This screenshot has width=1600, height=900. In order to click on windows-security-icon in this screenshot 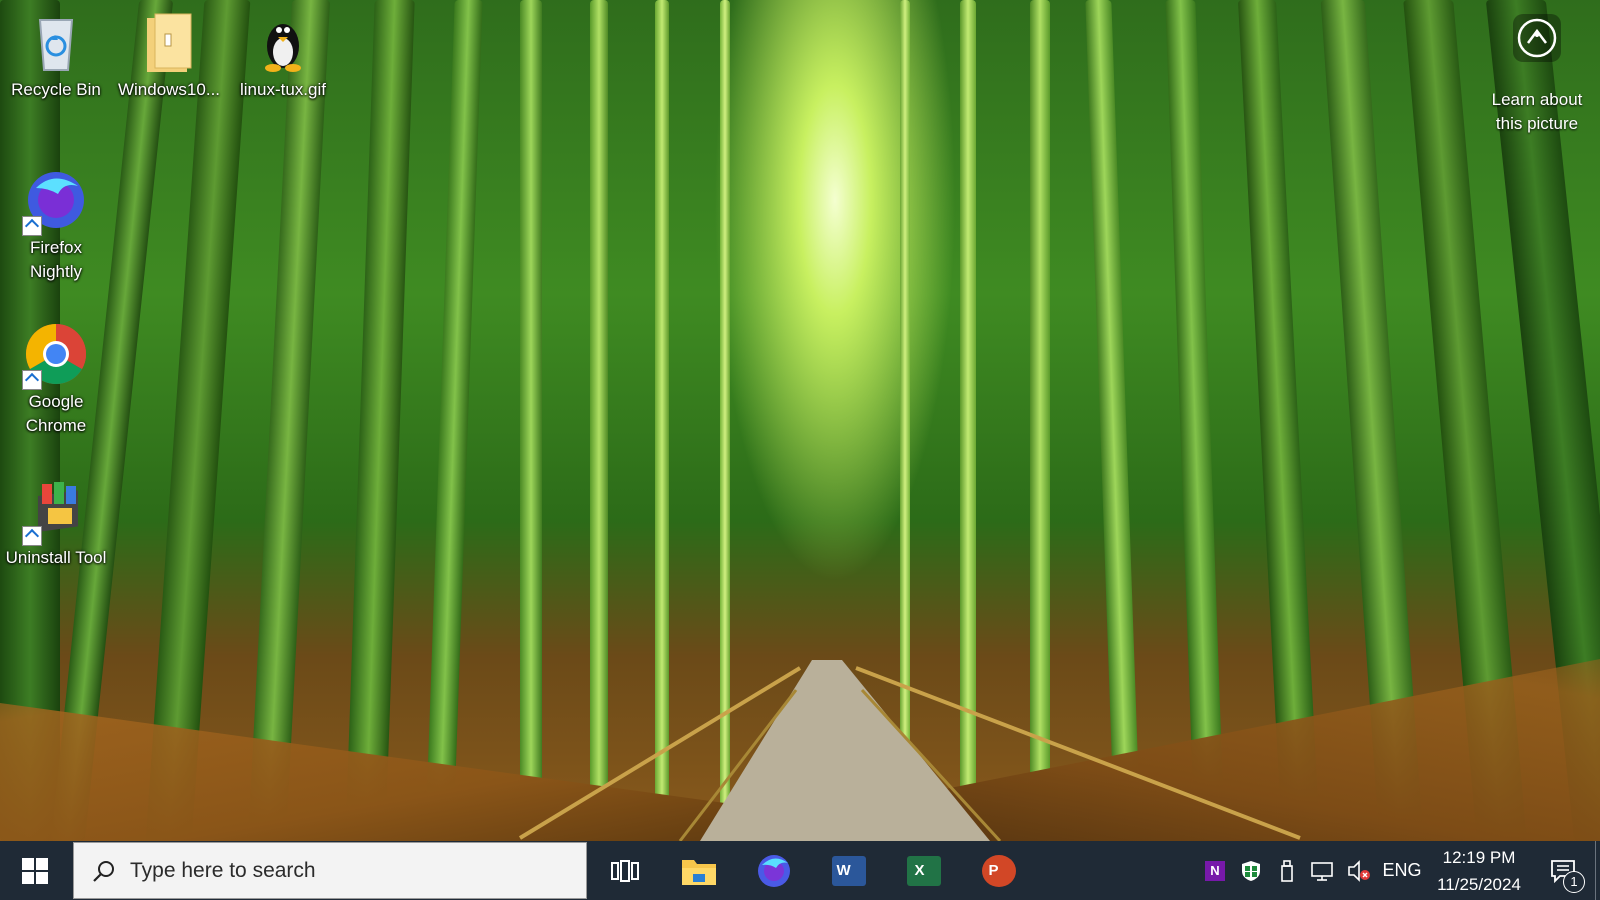, I will do `click(1251, 870)`.